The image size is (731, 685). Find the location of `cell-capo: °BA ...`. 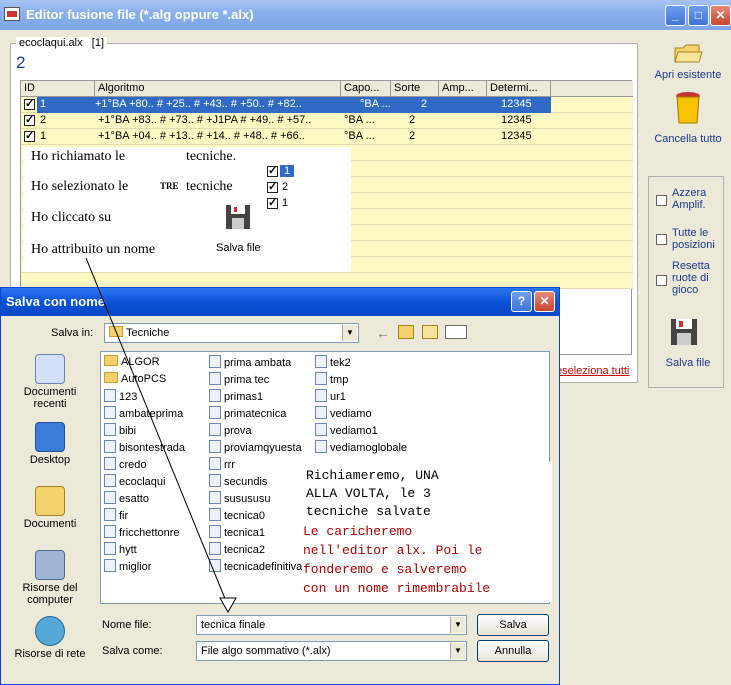

cell-capo: °BA ... is located at coordinates (359, 136).